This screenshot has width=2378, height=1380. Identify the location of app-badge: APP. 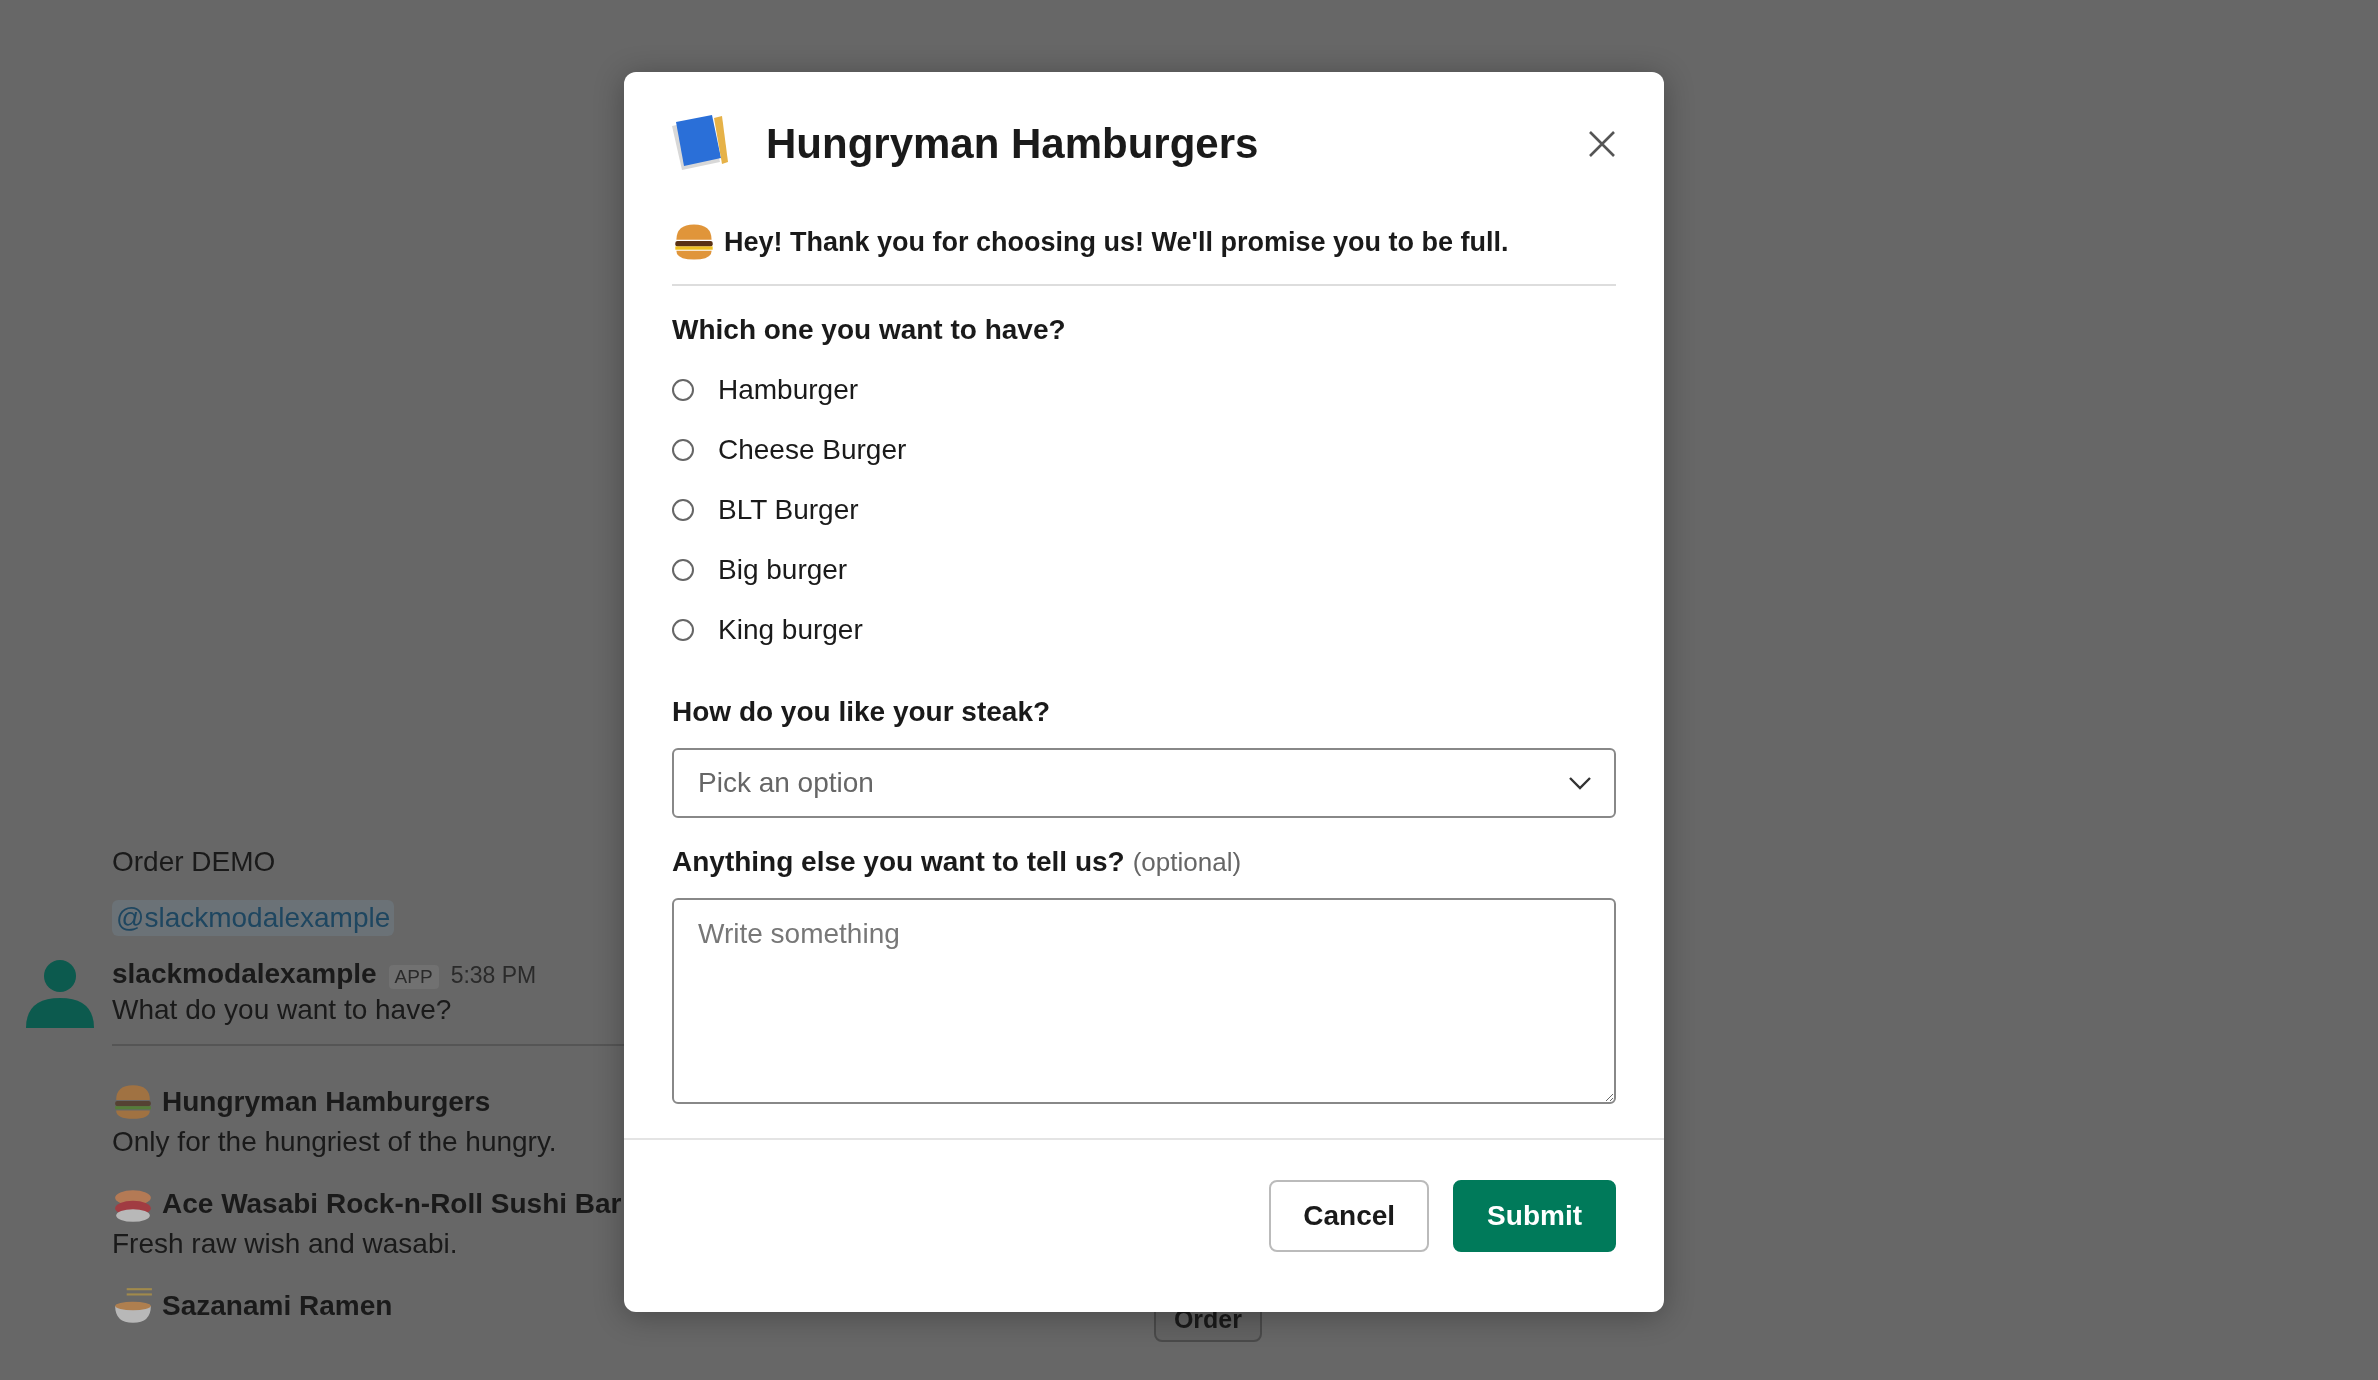
(413, 977).